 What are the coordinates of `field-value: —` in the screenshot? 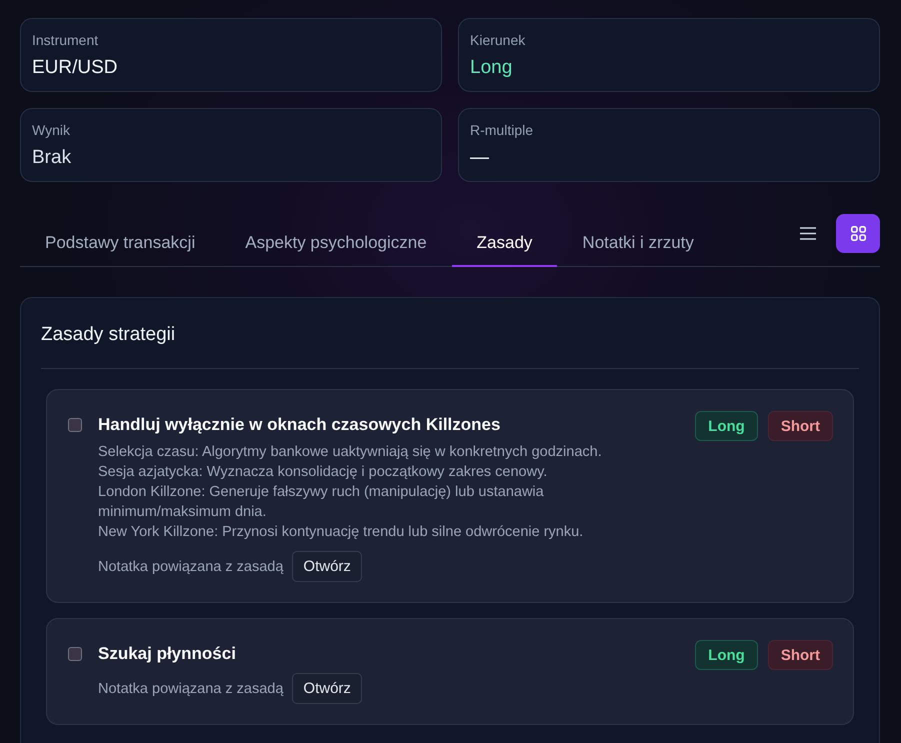 It's located at (479, 158).